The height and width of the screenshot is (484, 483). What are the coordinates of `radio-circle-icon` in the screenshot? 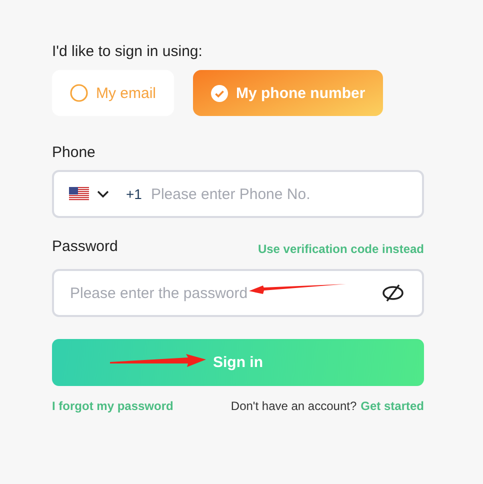 It's located at (79, 93).